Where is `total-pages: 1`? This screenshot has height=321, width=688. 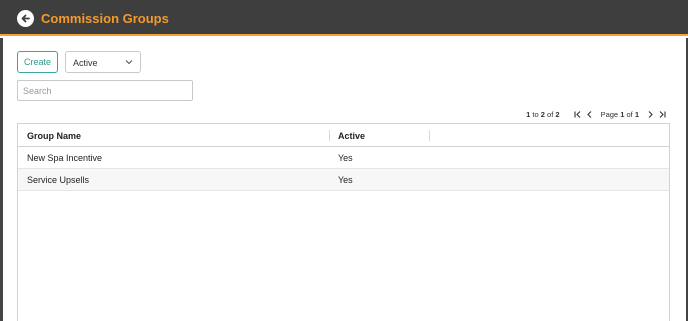
total-pages: 1 is located at coordinates (636, 114).